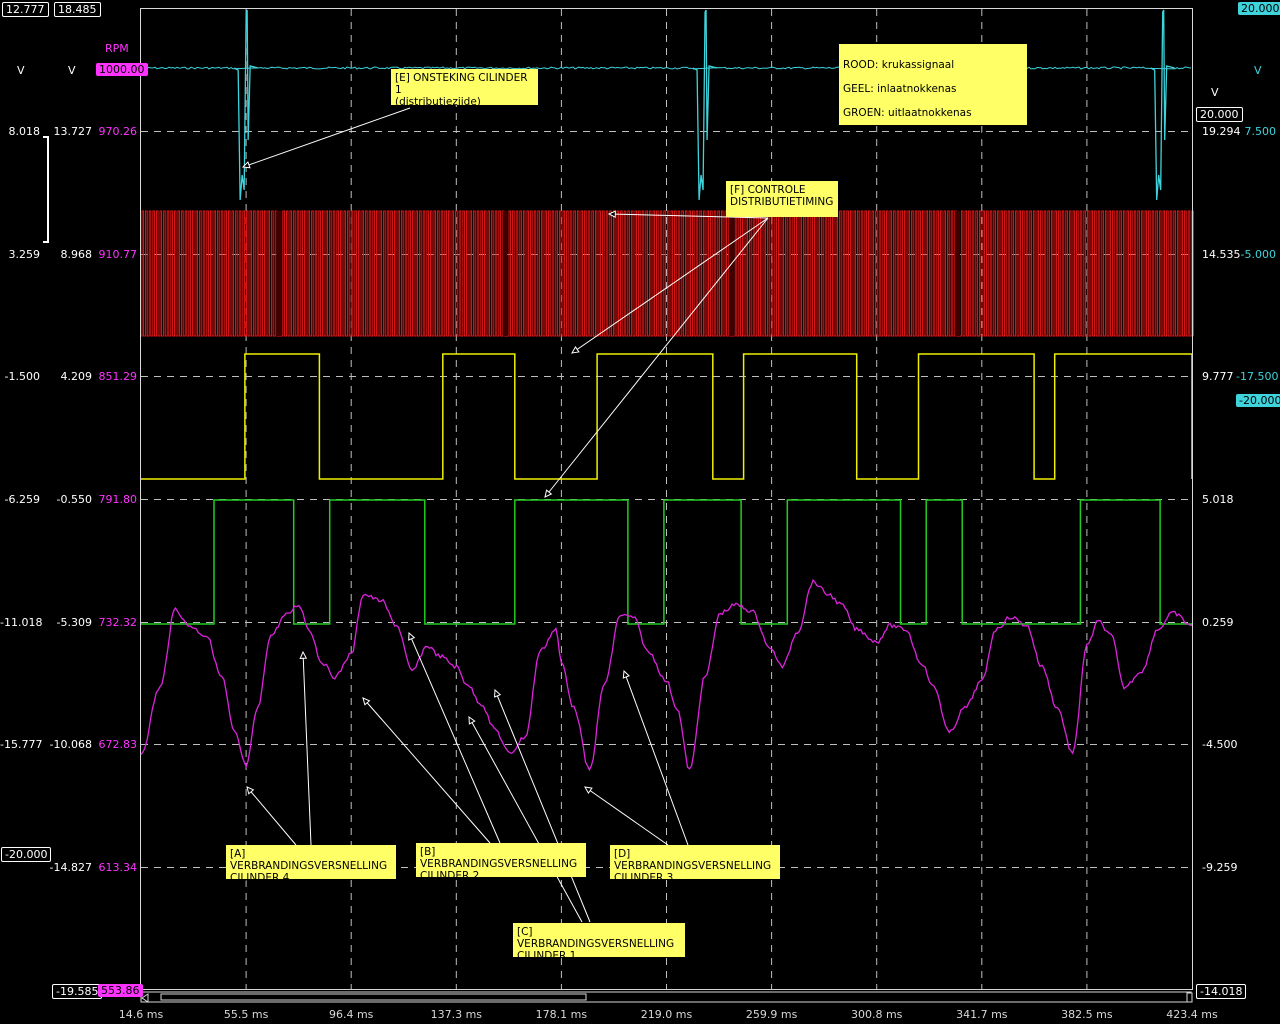 The height and width of the screenshot is (1024, 1280). Describe the element at coordinates (1189, 997) in the screenshot. I see `scroll-right-handle` at that location.